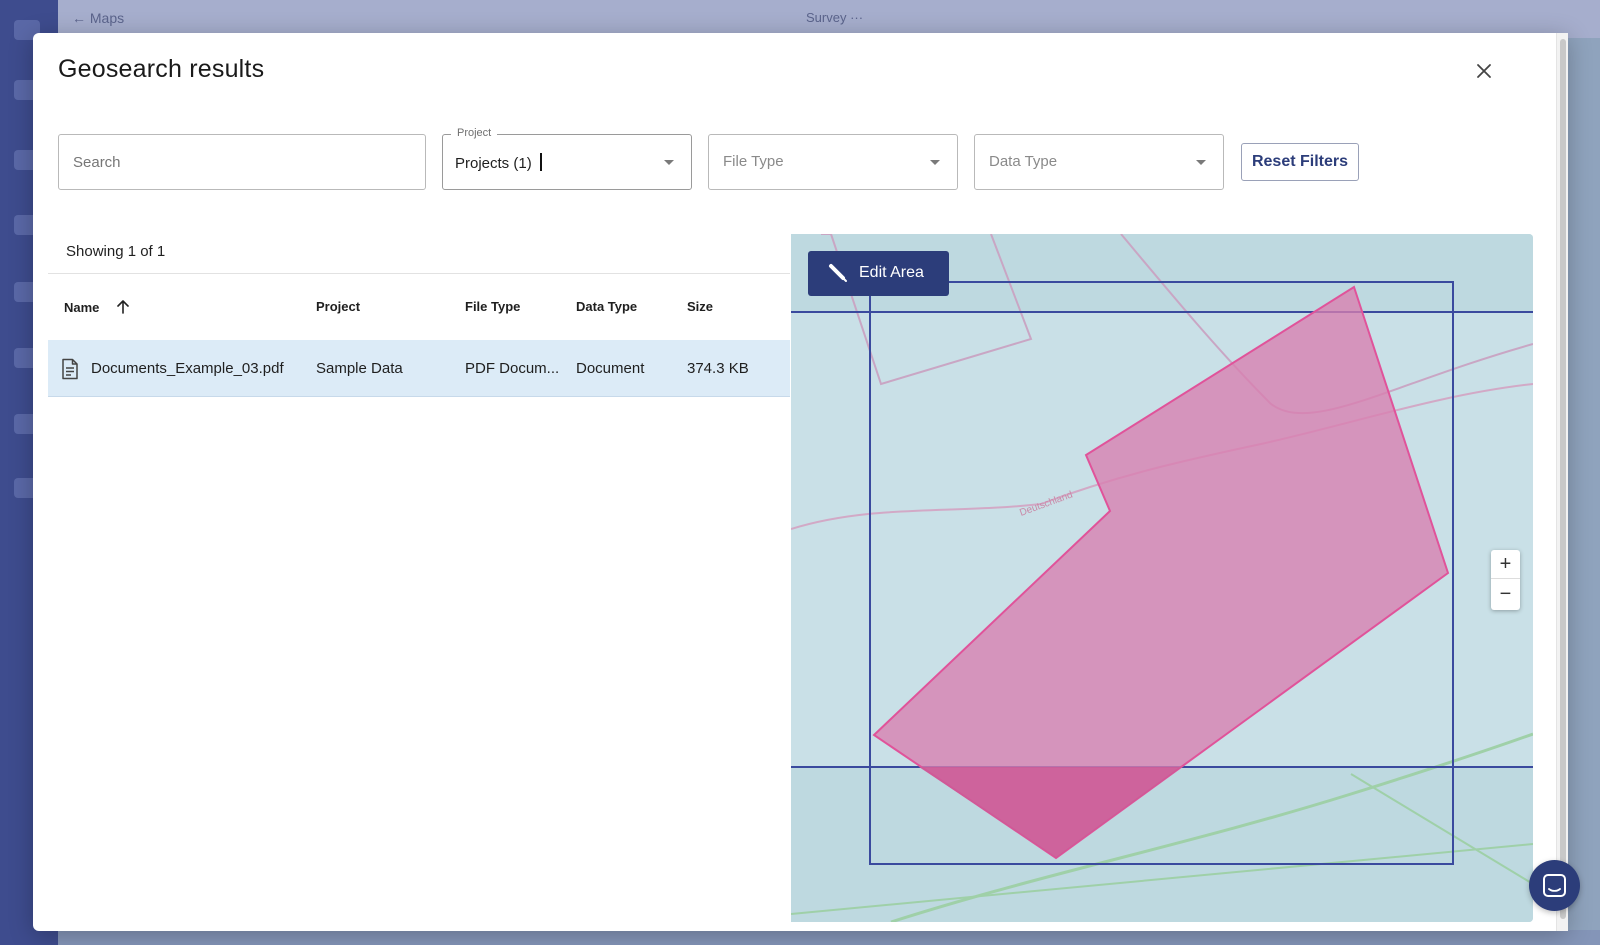  I want to click on document-icon, so click(70, 369).